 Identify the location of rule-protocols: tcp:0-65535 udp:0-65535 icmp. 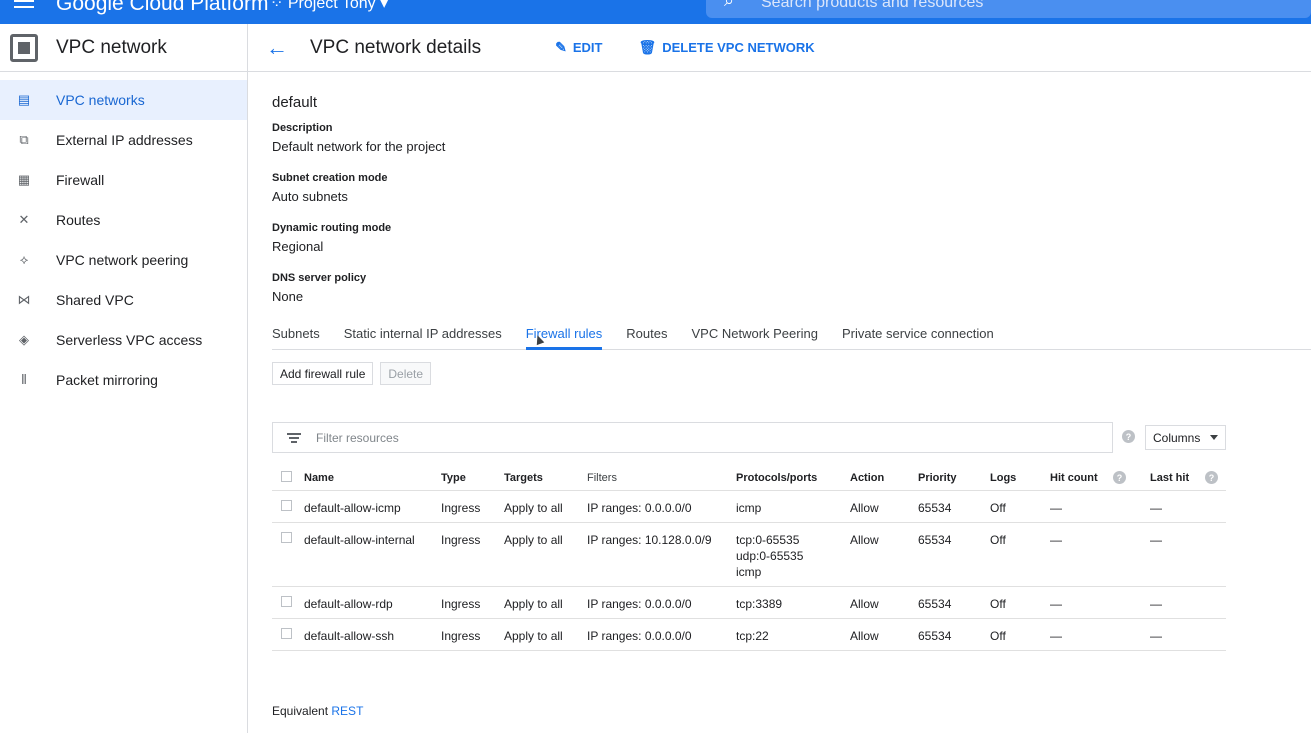
(769, 556).